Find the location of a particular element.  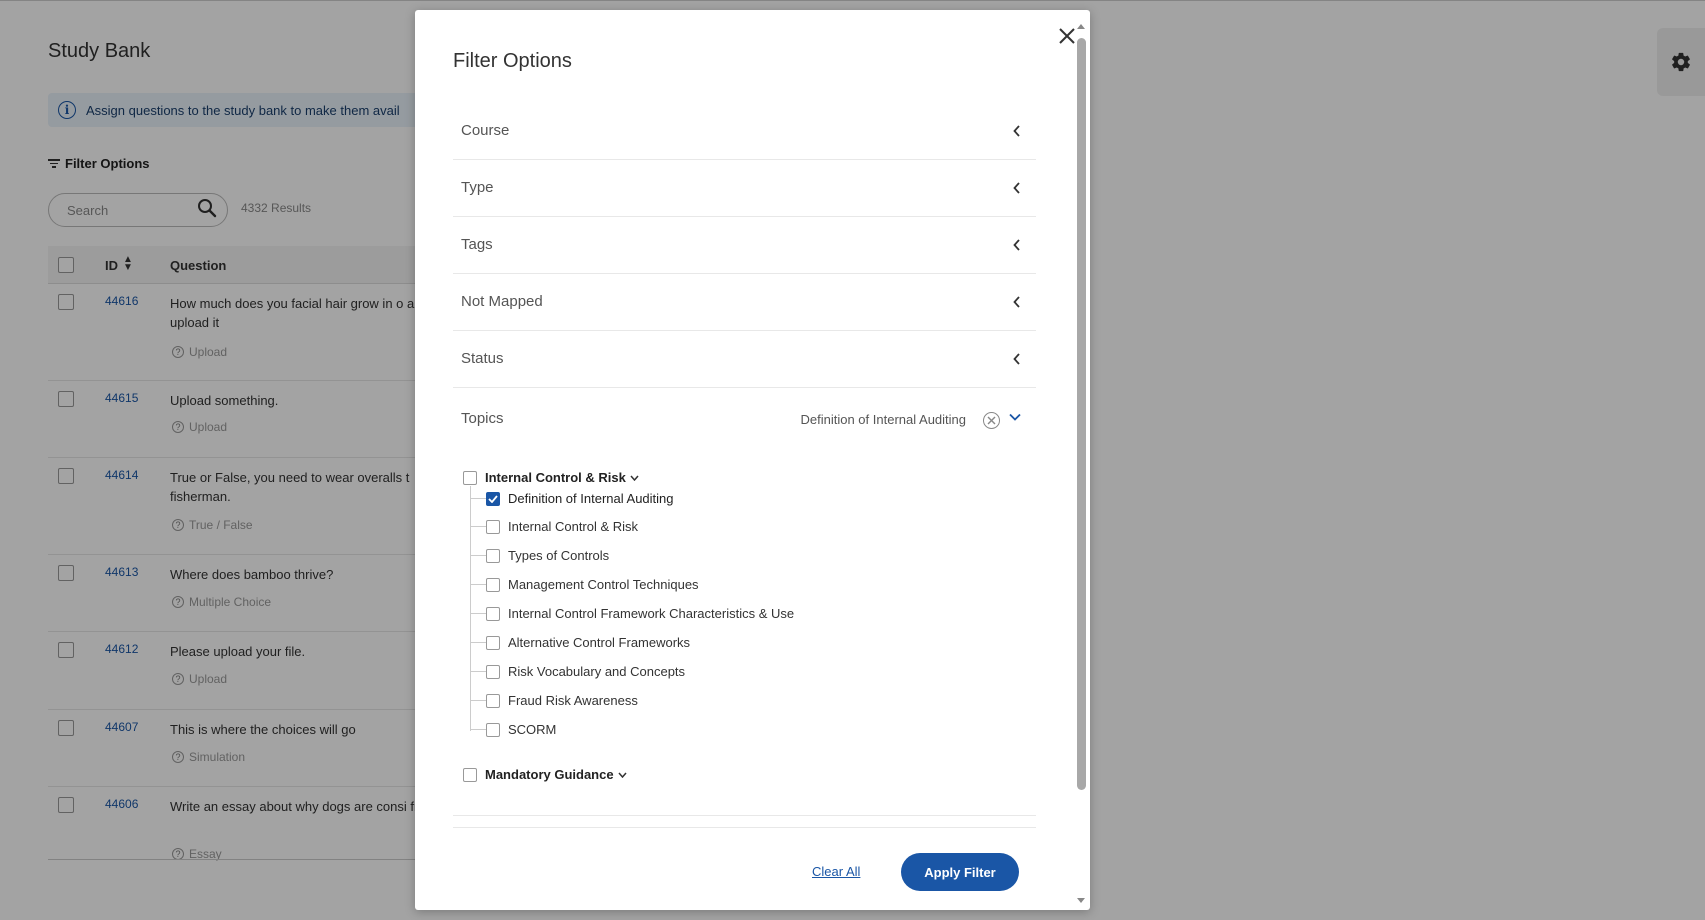

clear-all-link: Clear All is located at coordinates (836, 871).